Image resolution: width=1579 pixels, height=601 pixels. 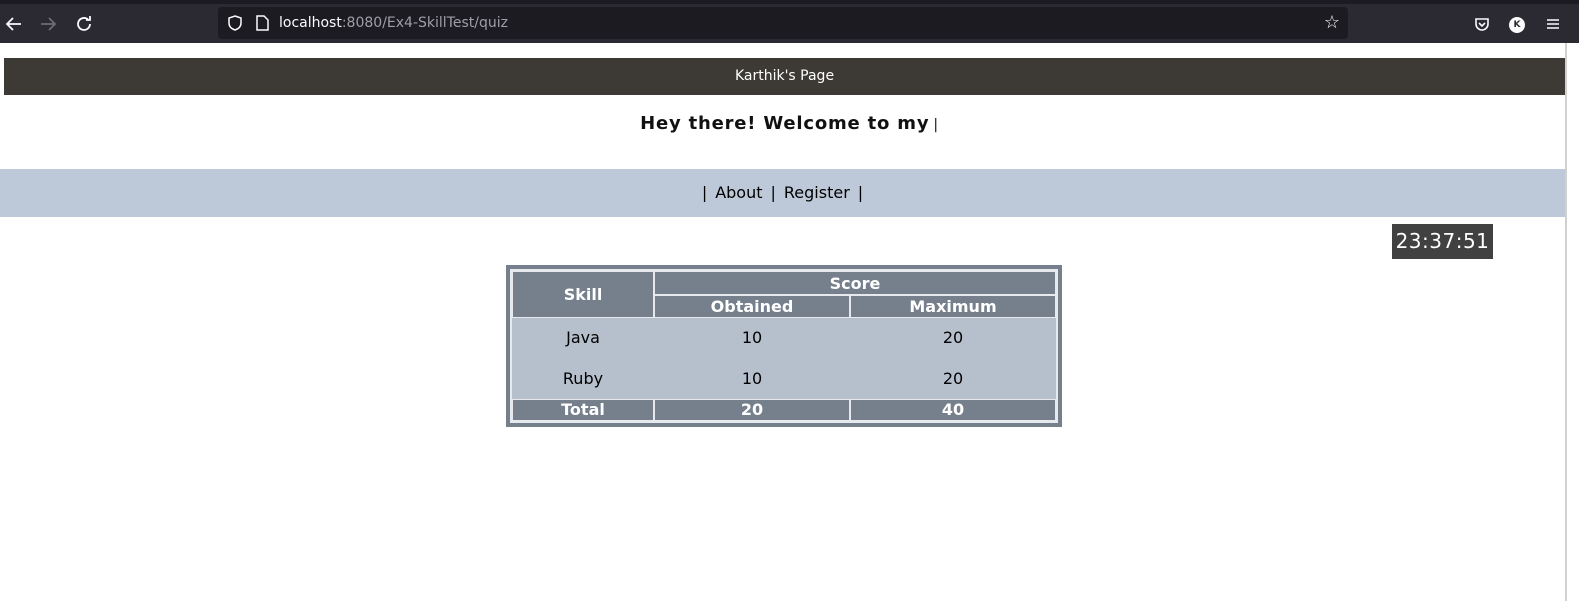 What do you see at coordinates (953, 409) in the screenshot?
I see `total-maximum: 40` at bounding box center [953, 409].